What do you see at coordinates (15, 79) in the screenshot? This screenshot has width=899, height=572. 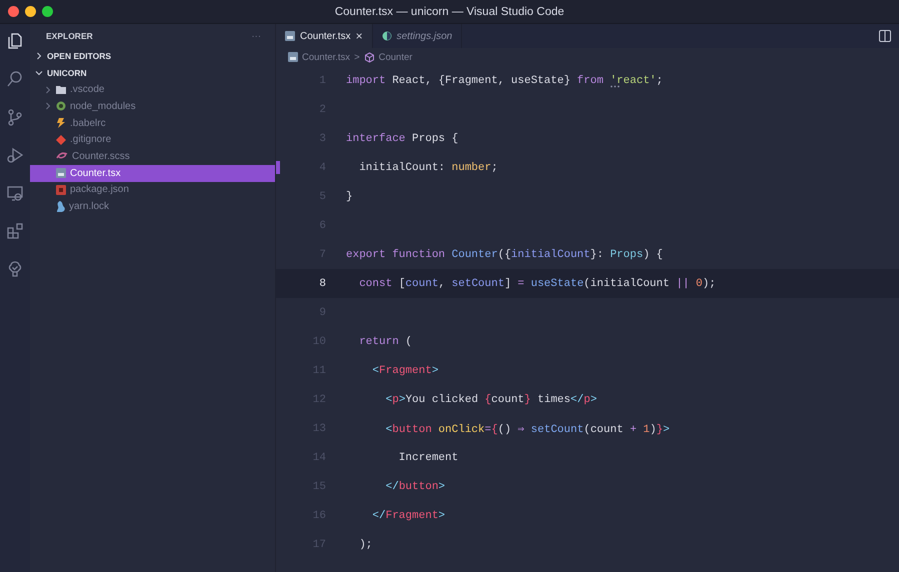 I see `search-icon` at bounding box center [15, 79].